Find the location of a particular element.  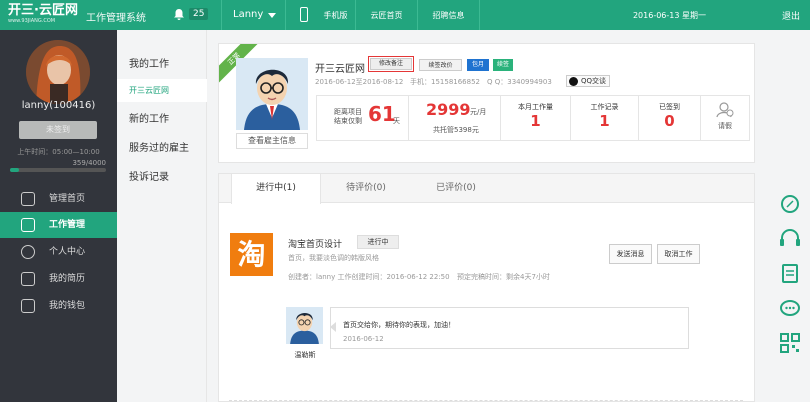

view-employer-button: 查看雇主信息 is located at coordinates (272, 141).